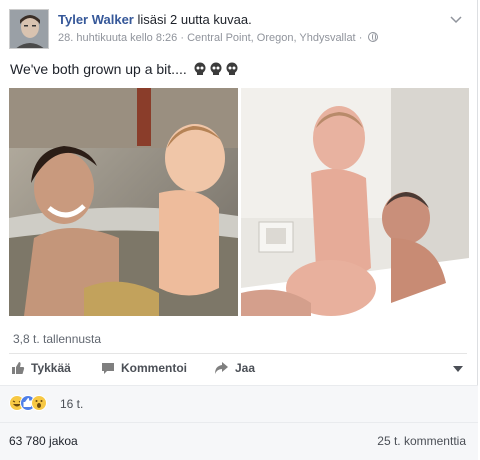 The width and height of the screenshot is (480, 460). What do you see at coordinates (373, 37) in the screenshot?
I see `globe-icon` at bounding box center [373, 37].